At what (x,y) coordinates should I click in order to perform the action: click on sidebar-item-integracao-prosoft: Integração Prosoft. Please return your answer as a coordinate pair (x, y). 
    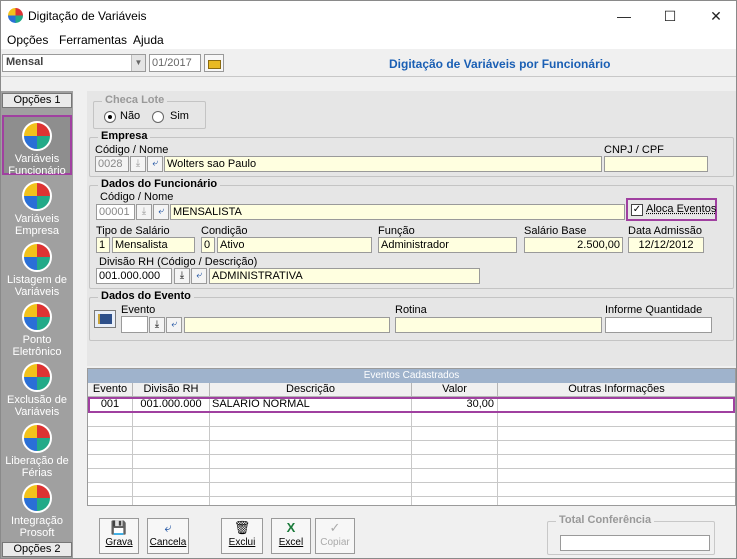
    Looking at the image, I should click on (37, 509).